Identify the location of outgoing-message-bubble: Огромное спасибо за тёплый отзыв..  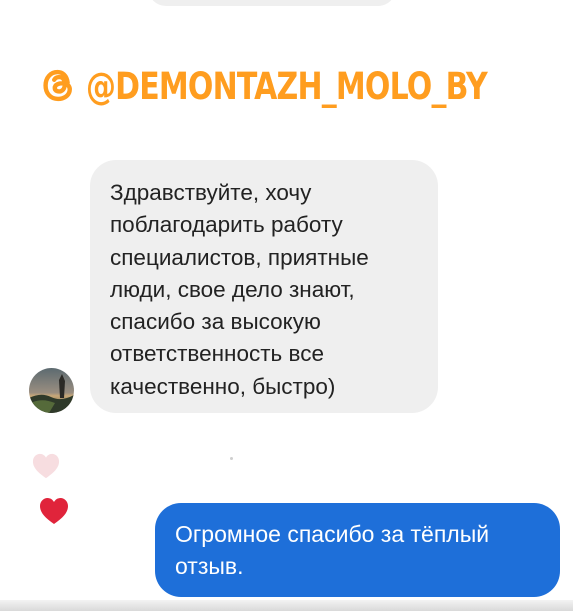
(357, 550).